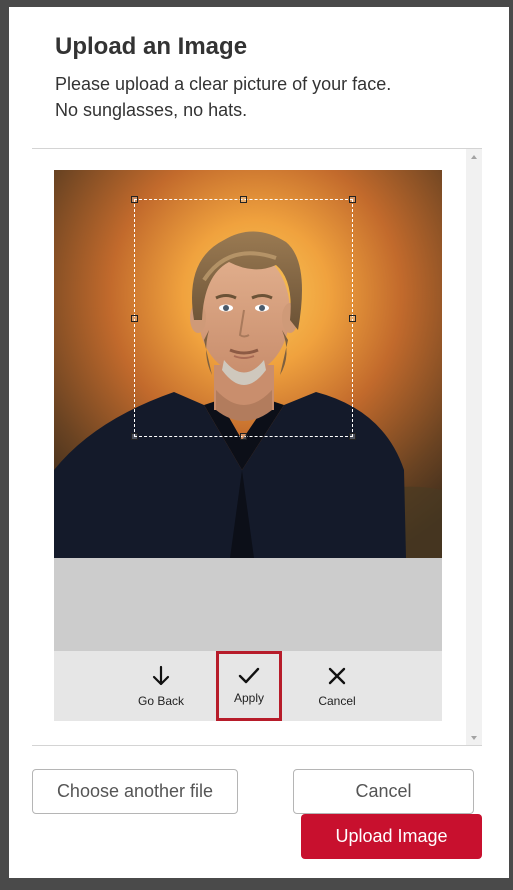 The image size is (513, 890). Describe the element at coordinates (243, 318) in the screenshot. I see `crop-selection-box` at that location.